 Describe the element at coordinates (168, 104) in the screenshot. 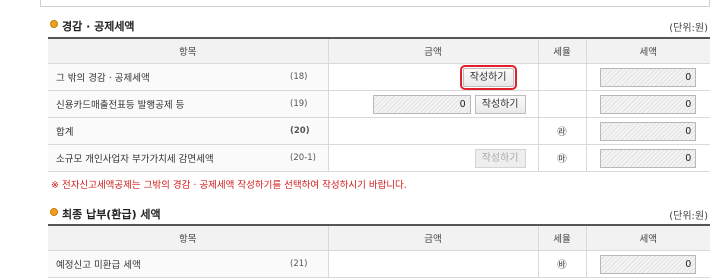

I see `row-label-card-deduction: 신용카드매출전표등 발행공제 등` at that location.